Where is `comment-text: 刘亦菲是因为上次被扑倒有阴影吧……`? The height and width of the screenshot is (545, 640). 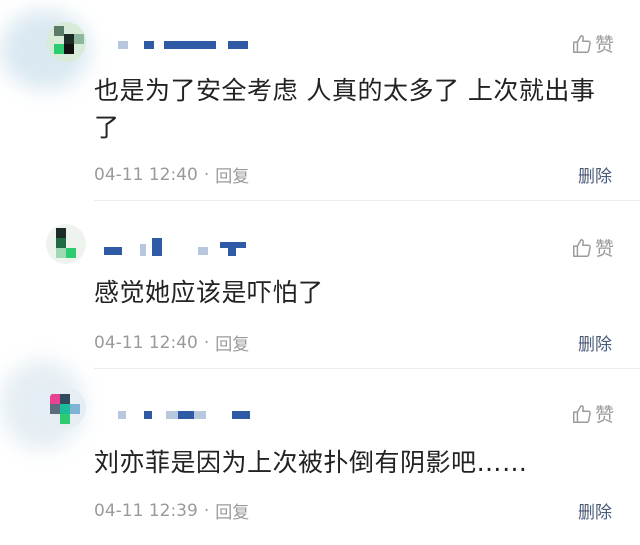 comment-text: 刘亦菲是因为上次被扑倒有阴影吧…… is located at coordinates (311, 462).